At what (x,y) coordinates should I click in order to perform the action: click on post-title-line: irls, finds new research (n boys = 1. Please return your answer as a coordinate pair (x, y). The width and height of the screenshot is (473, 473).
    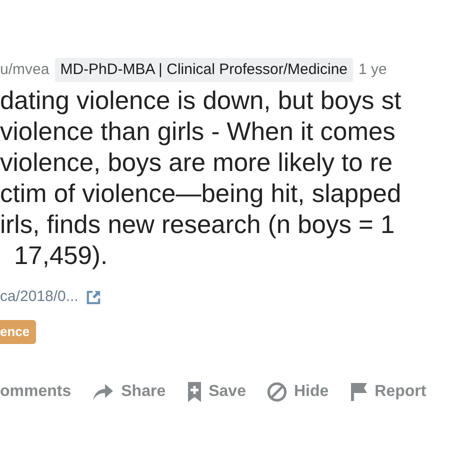
    Looking at the image, I should click on (197, 225).